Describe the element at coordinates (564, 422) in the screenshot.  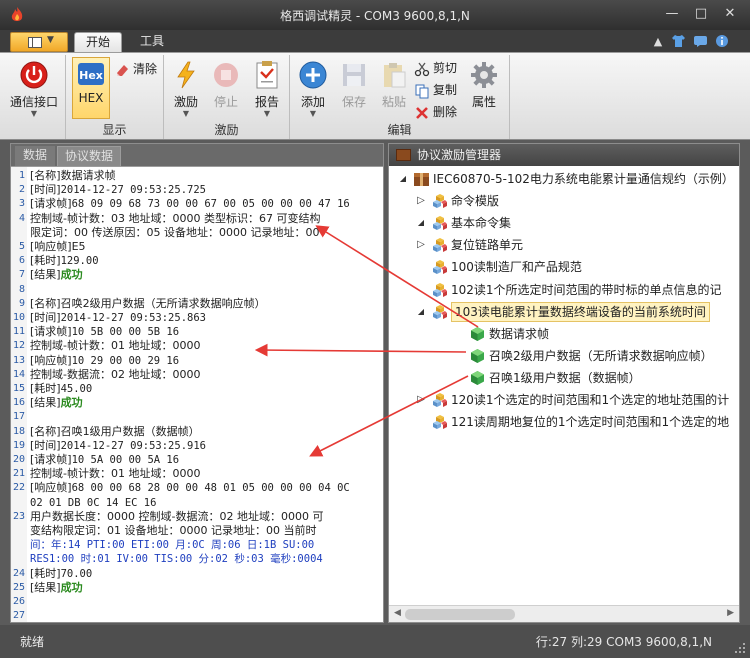
I see `tree-node: 121读周期地复位的1个选定时间范围和1个选定的地` at that location.